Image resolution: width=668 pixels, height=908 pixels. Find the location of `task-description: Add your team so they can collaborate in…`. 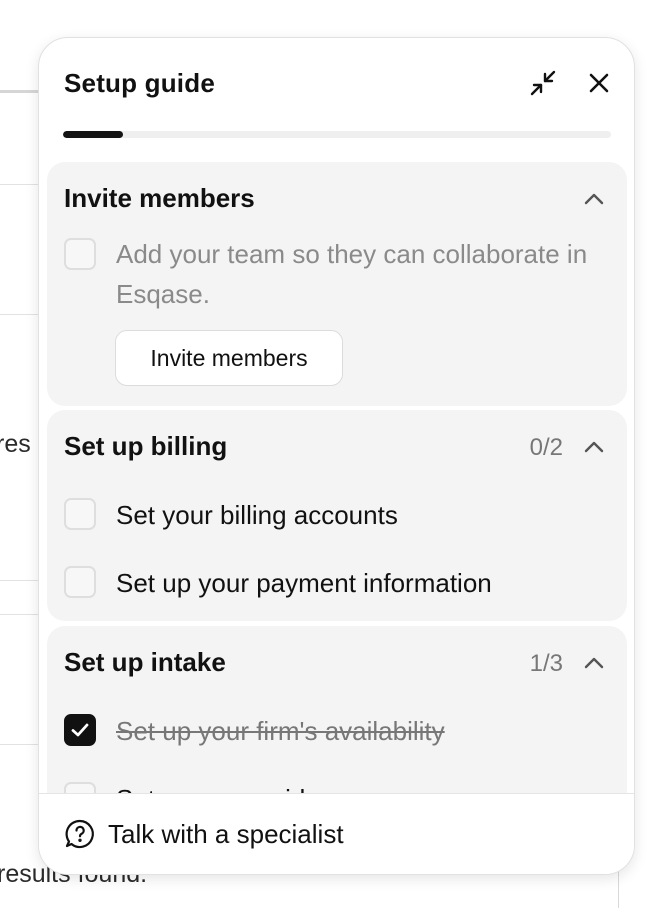

task-description: Add your team so they can collaborate in… is located at coordinates (352, 274).